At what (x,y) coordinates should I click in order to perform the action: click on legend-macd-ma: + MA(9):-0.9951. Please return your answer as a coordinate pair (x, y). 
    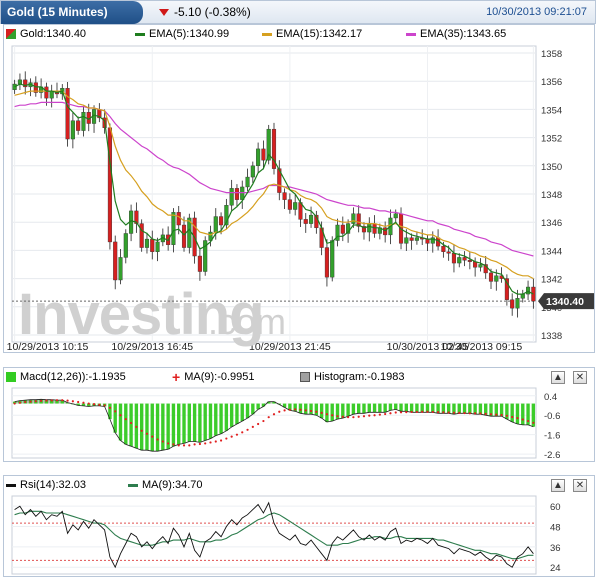
    Looking at the image, I should click on (213, 377).